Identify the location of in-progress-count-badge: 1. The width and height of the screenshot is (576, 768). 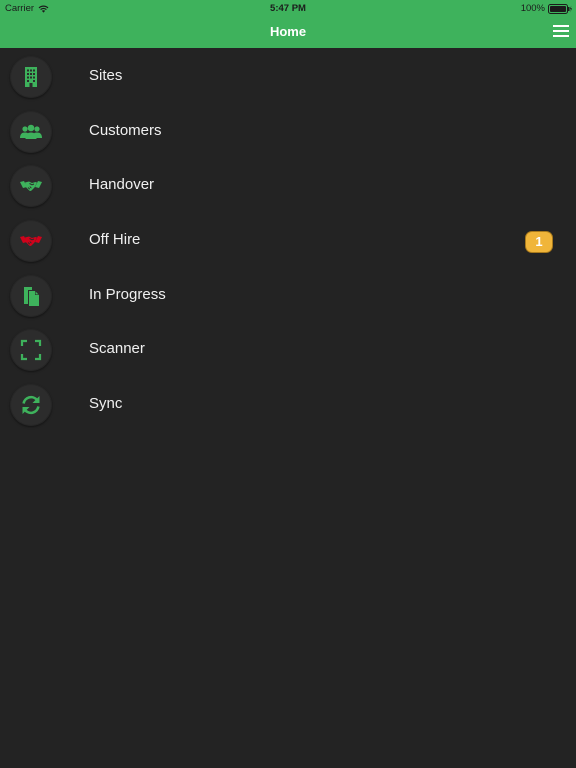
(539, 242).